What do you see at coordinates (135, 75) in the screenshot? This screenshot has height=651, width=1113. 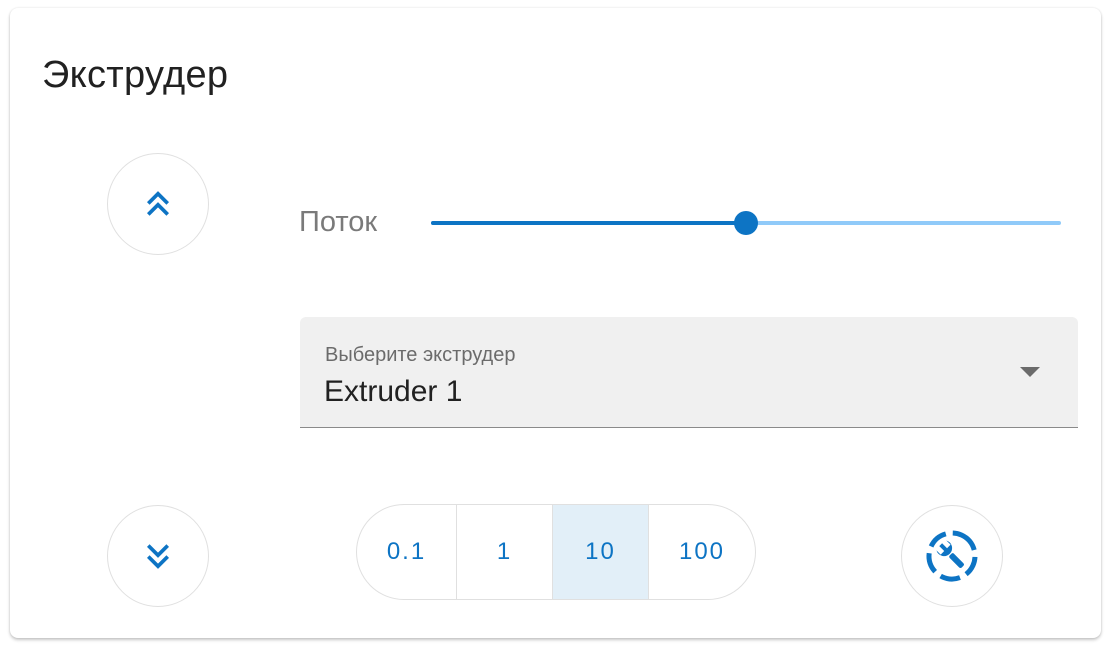 I see `card-title: Экструдер` at bounding box center [135, 75].